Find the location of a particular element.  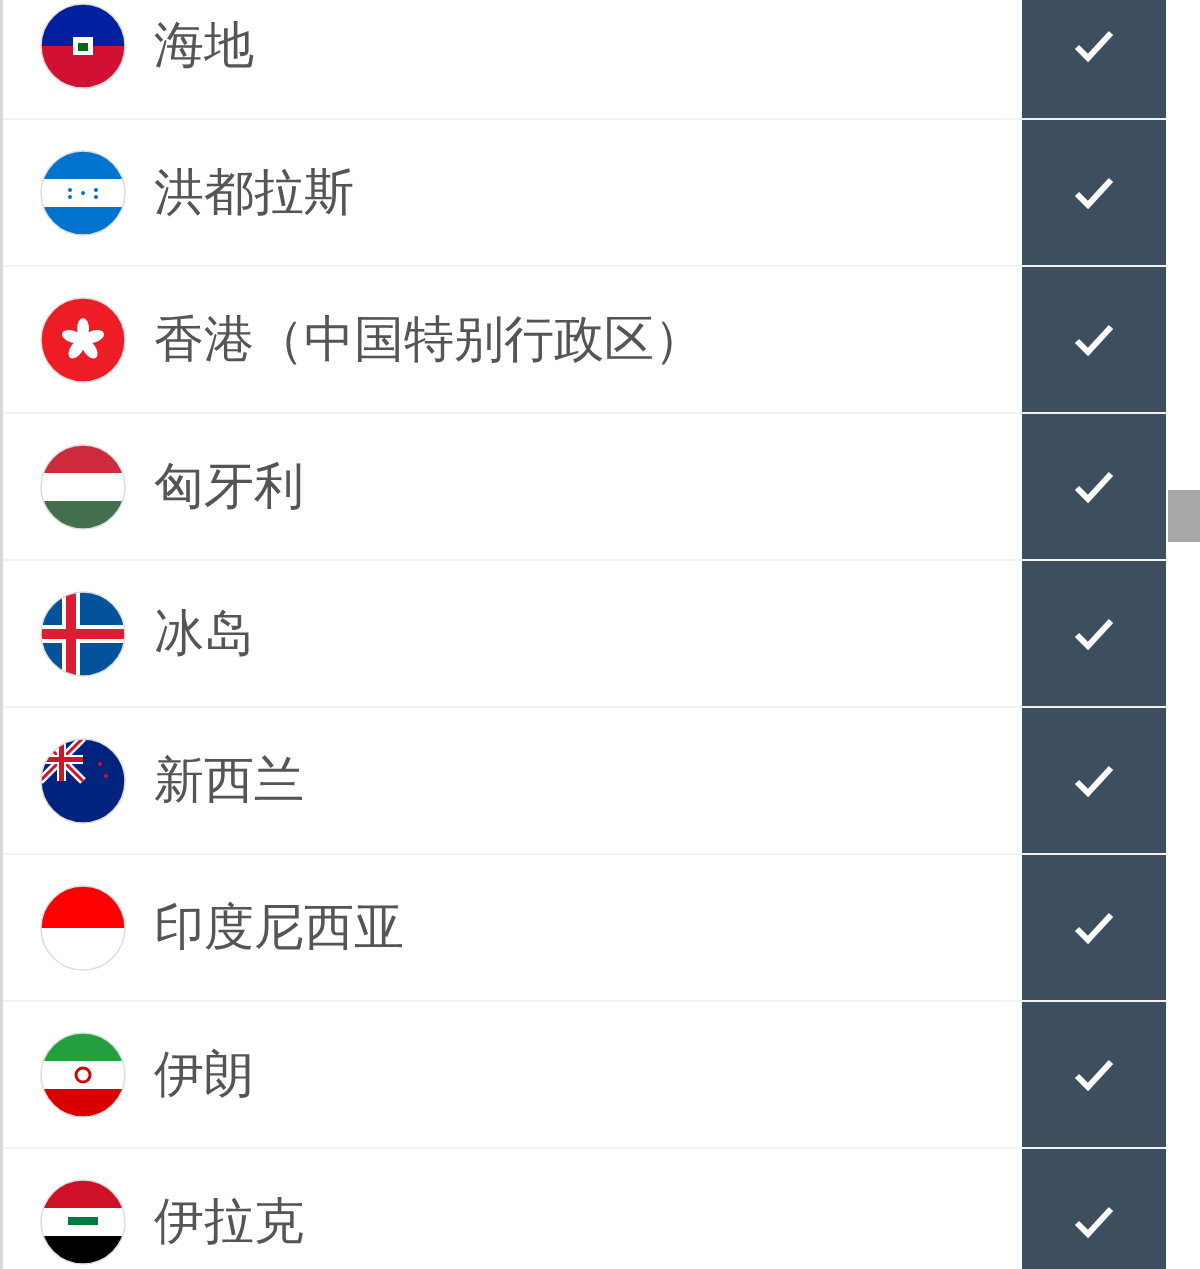

country-name: 洪都拉斯 is located at coordinates (254, 192).